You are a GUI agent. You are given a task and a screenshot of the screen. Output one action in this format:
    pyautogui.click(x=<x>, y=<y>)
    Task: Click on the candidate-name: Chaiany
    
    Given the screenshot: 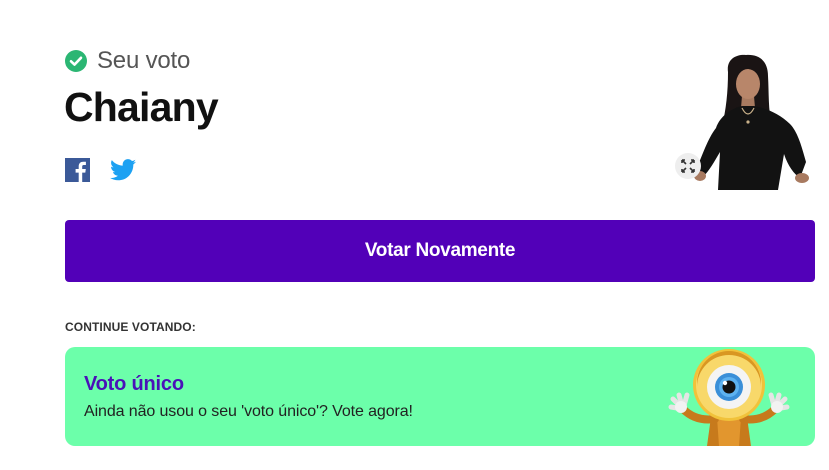 What is the action you would take?
    pyautogui.click(x=141, y=107)
    